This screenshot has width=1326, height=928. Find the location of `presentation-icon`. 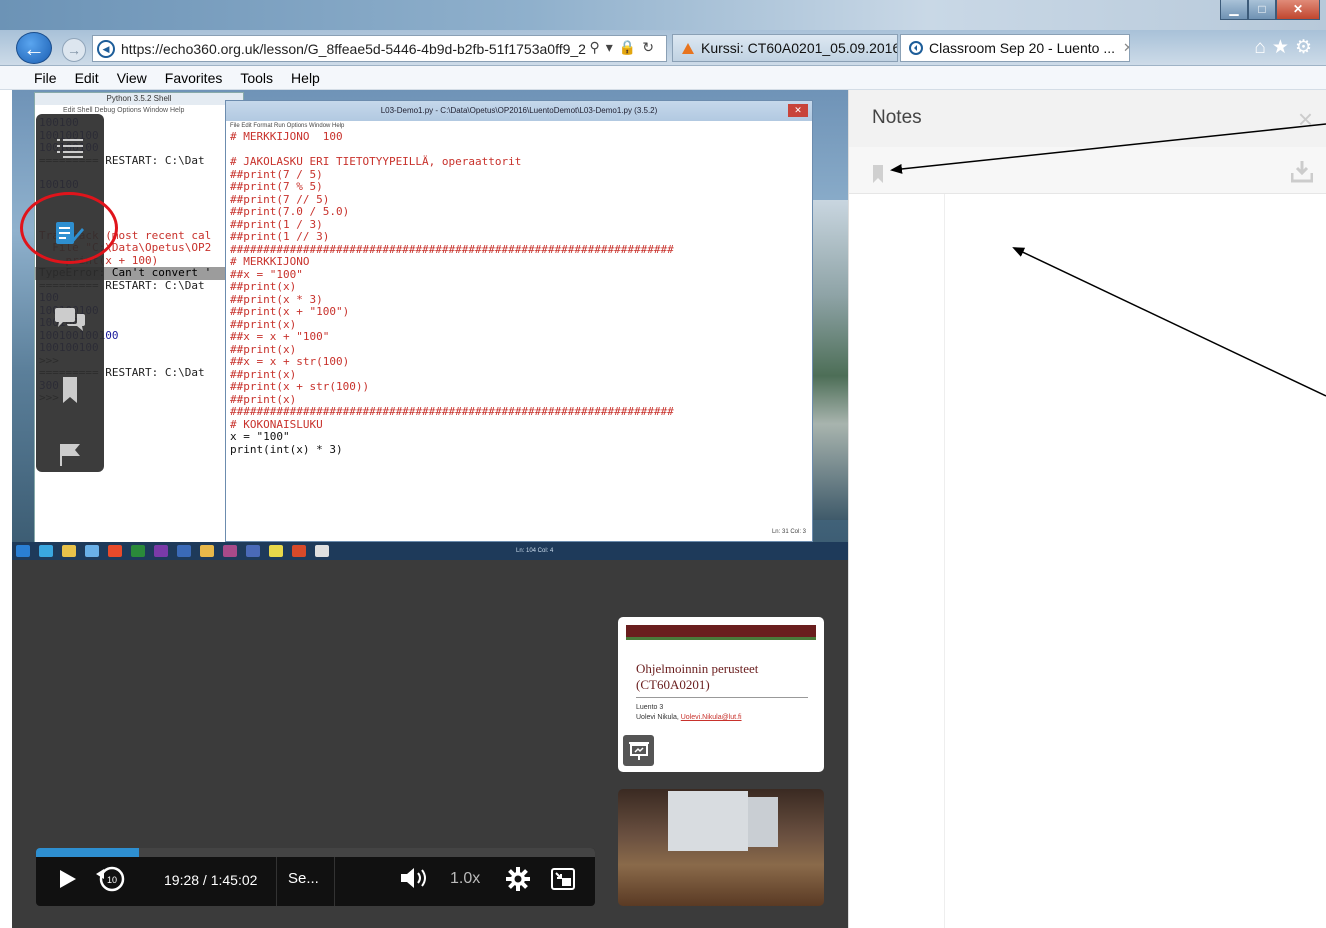

presentation-icon is located at coordinates (638, 750).